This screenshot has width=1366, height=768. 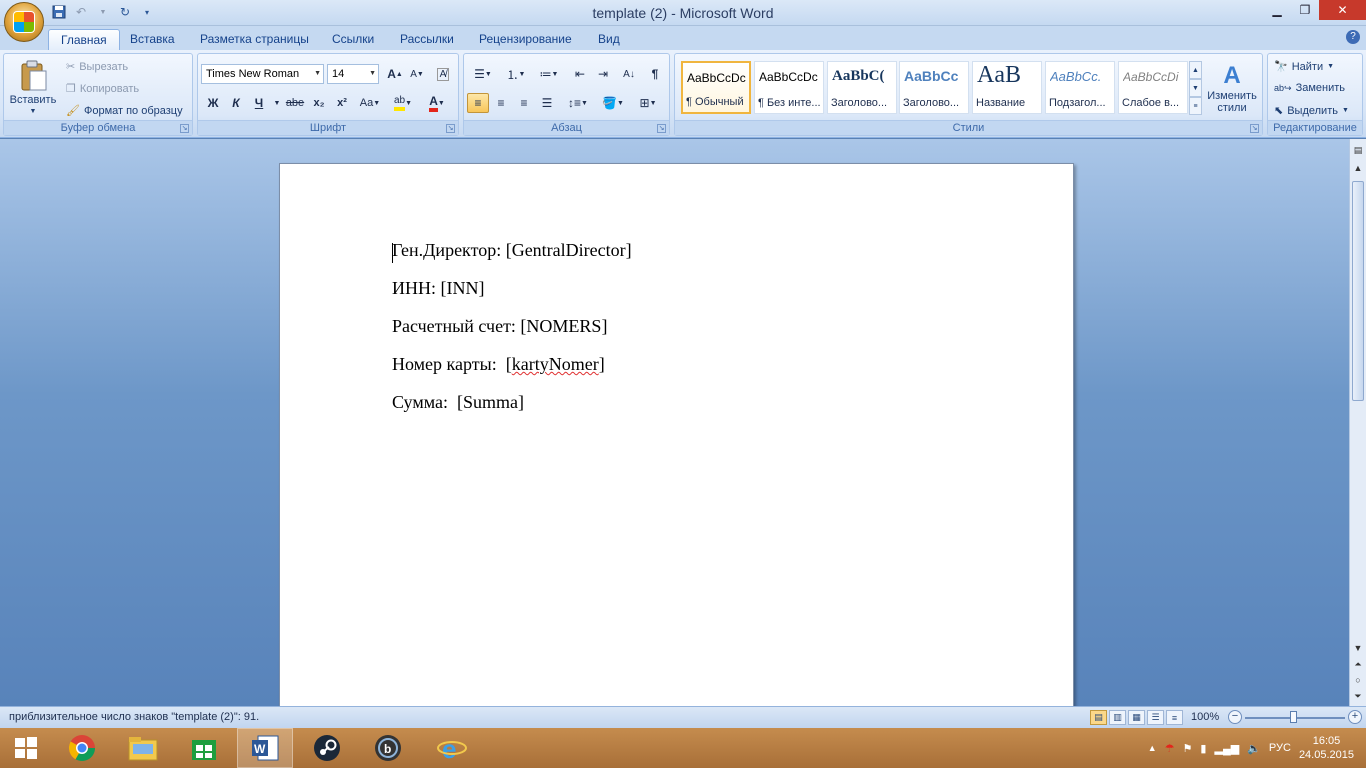 What do you see at coordinates (501, 103) in the screenshot?
I see `align-center-button: ≡` at bounding box center [501, 103].